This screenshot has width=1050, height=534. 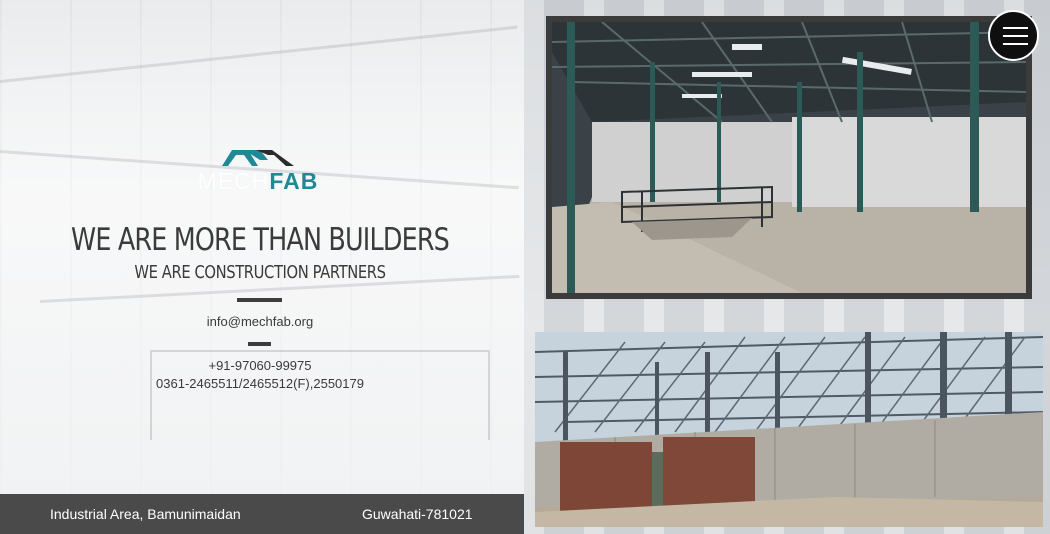 What do you see at coordinates (260, 365) in the screenshot?
I see `contact-mobile: +91-97060-99975` at bounding box center [260, 365].